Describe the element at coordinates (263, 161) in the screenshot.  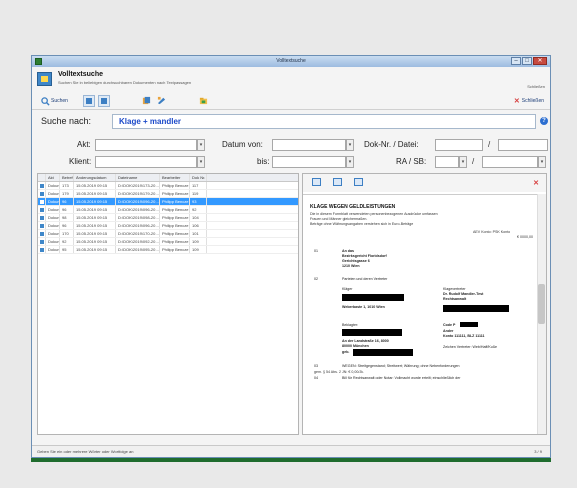
I see `bis-label: bis:` at that location.